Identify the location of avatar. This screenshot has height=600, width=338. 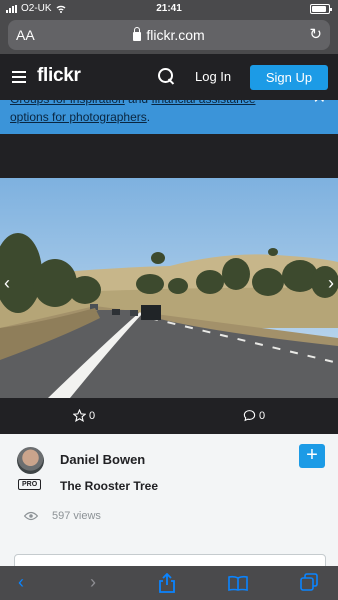
(30, 460).